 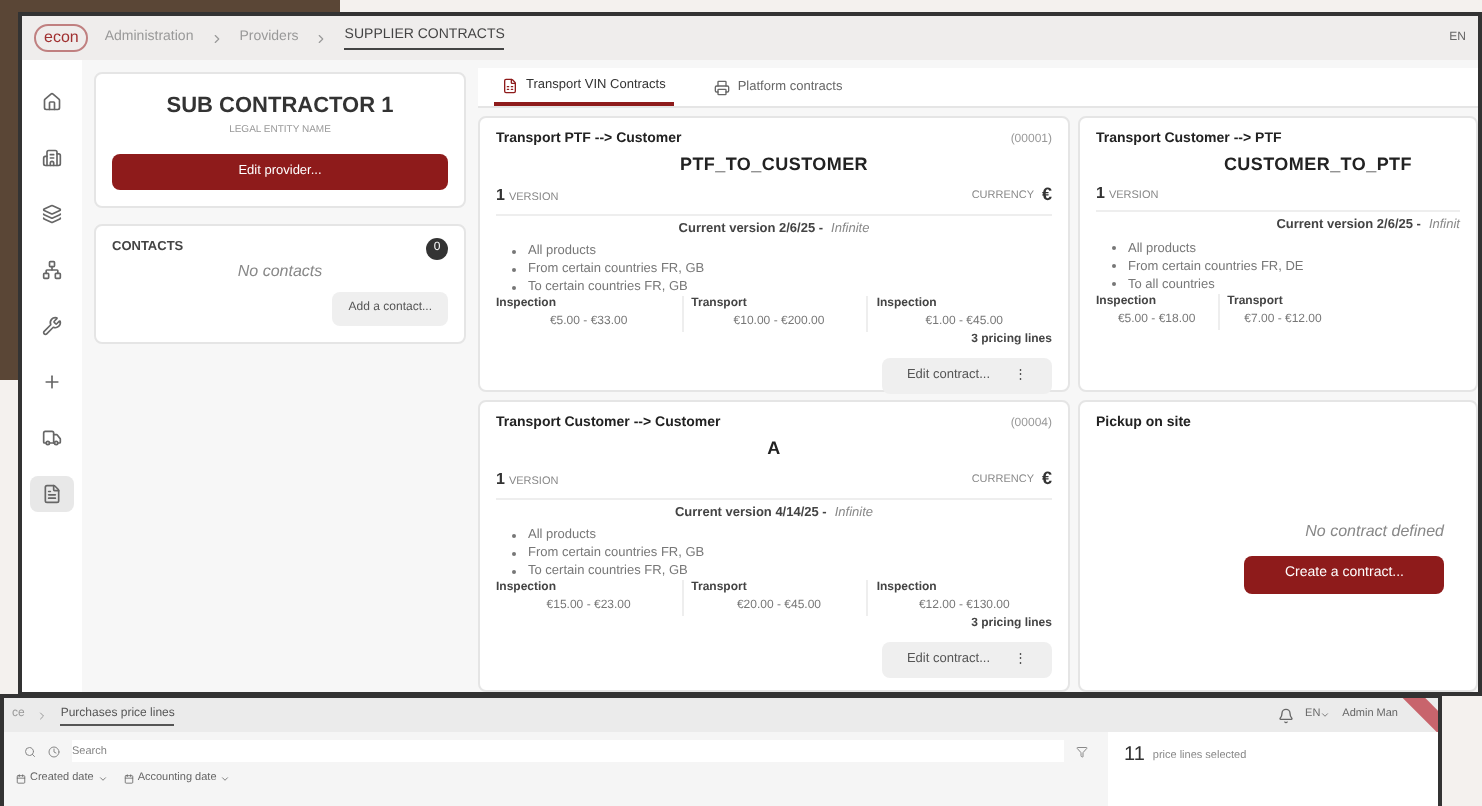 What do you see at coordinates (52, 102) in the screenshot?
I see `home-icon` at bounding box center [52, 102].